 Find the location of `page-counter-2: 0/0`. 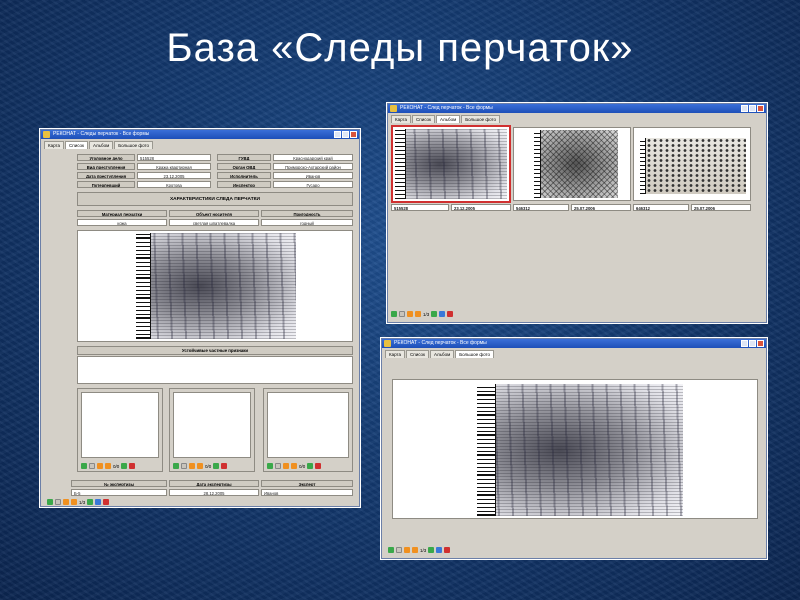

page-counter-2: 0/0 is located at coordinates (208, 466).